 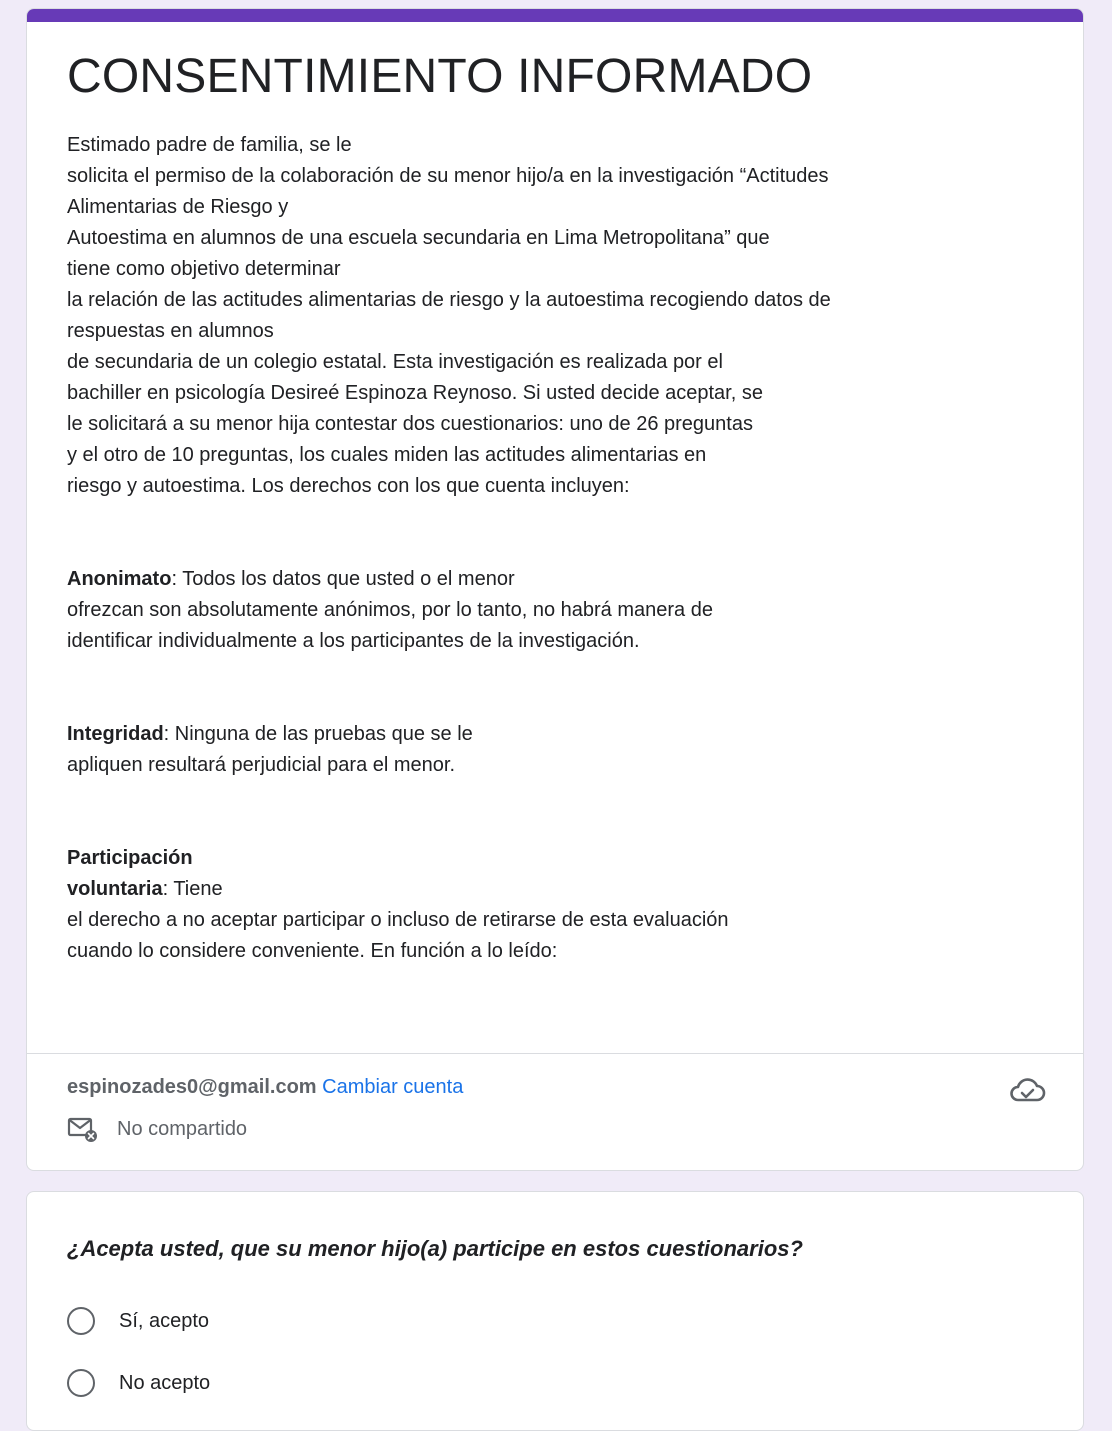 I want to click on description-line: Alimentarias de Riesgo y, so click(x=178, y=207).